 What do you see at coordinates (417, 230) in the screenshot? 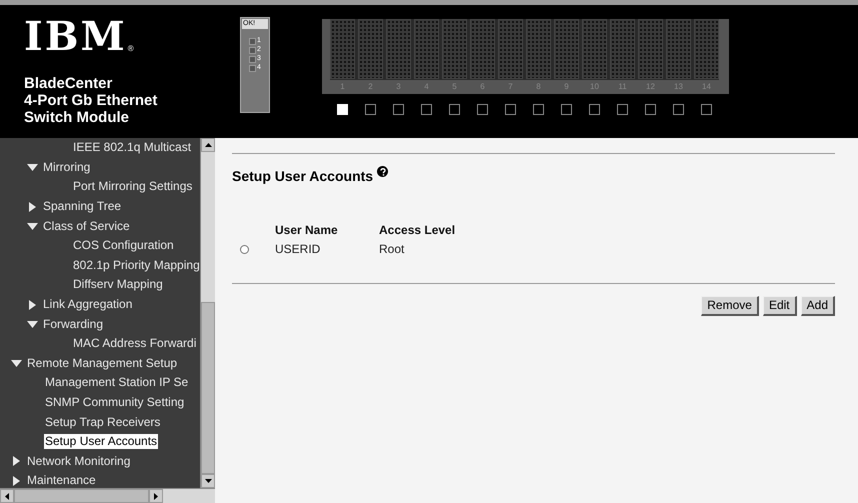
I see `column-header: Access Level` at bounding box center [417, 230].